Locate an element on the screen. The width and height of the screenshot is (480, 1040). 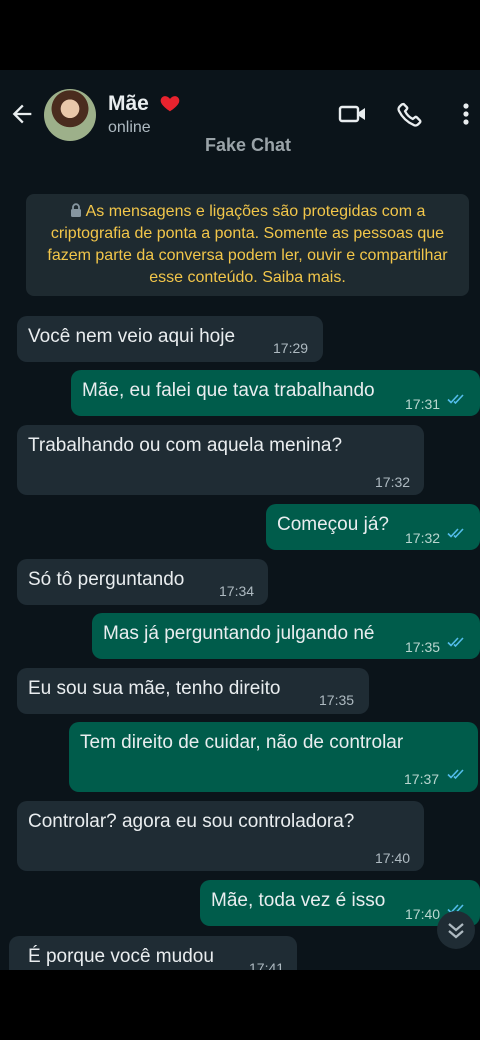
message-incoming: Trabalhando ou com aquela menina? 17:32 is located at coordinates (220, 460).